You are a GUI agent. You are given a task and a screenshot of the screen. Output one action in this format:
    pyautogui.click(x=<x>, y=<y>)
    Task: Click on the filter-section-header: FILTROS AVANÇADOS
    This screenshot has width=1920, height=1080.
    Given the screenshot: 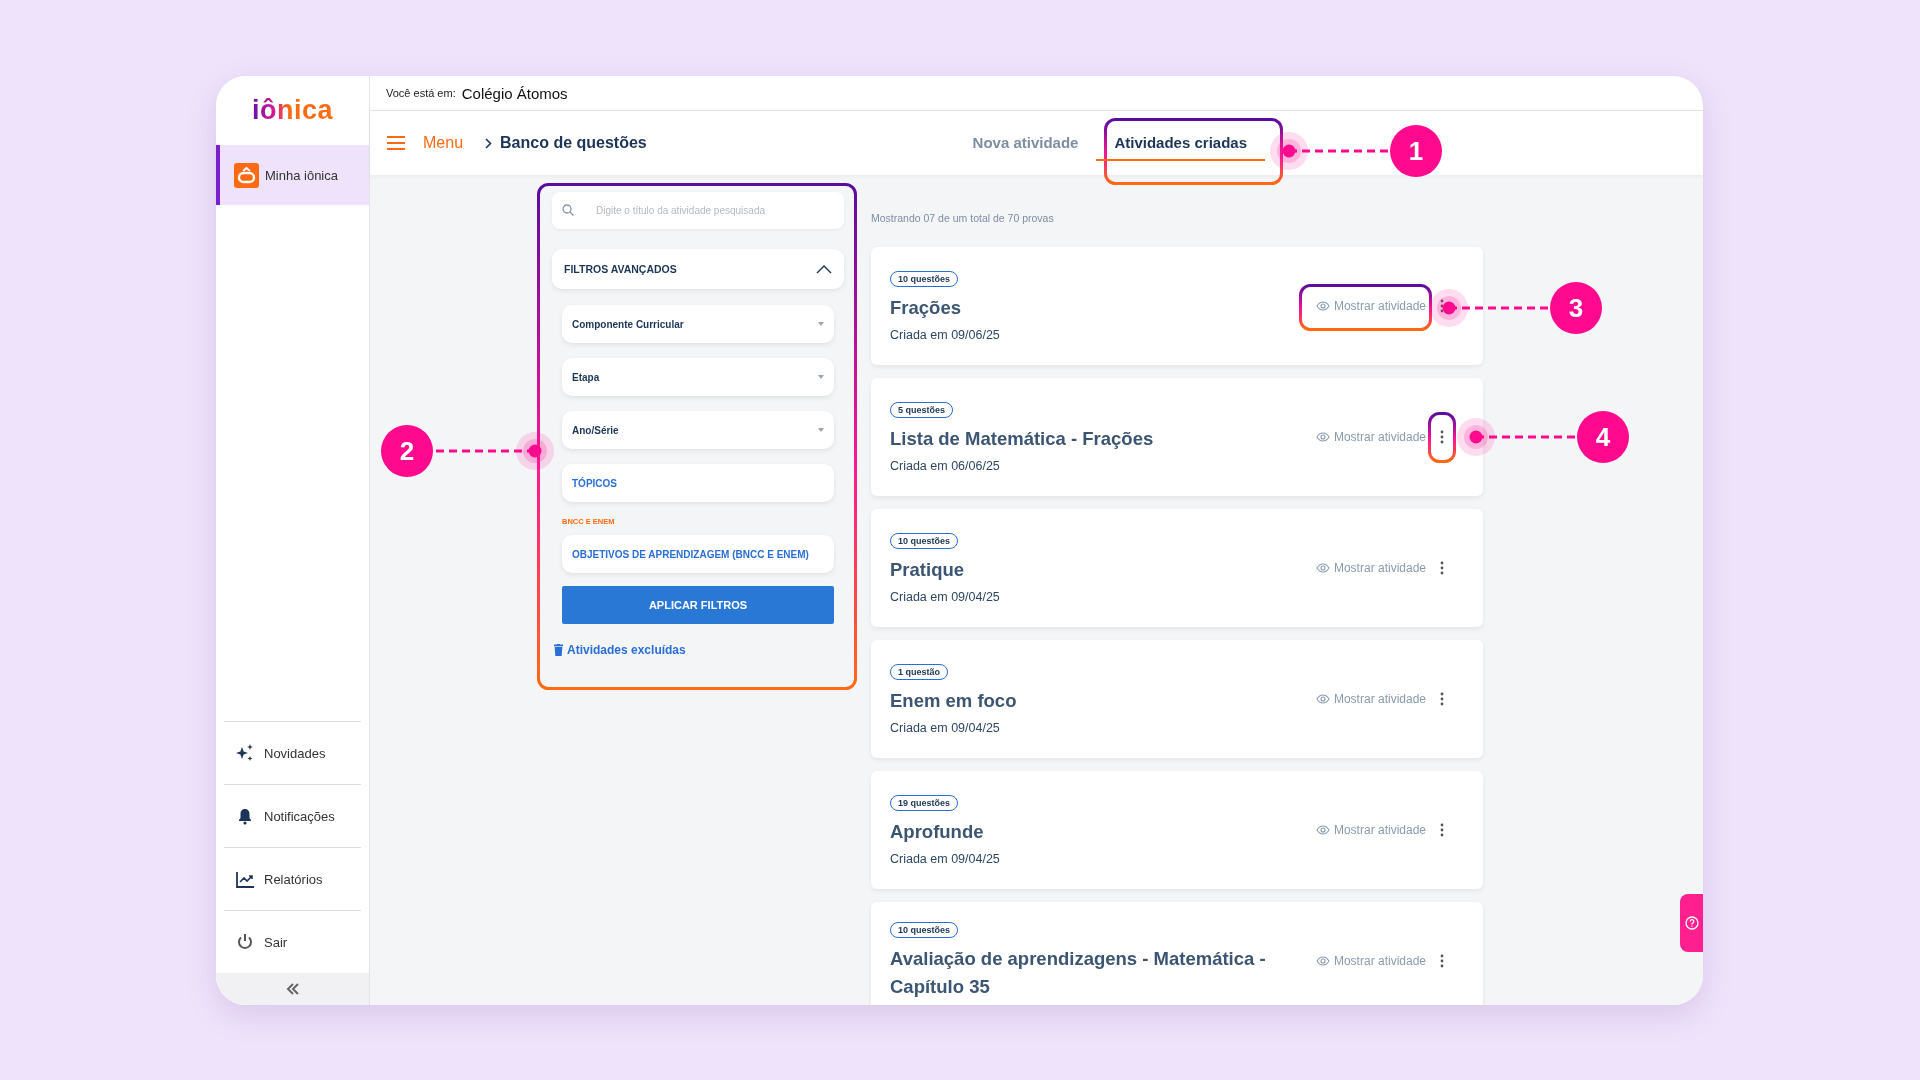 What is the action you would take?
    pyautogui.click(x=698, y=269)
    